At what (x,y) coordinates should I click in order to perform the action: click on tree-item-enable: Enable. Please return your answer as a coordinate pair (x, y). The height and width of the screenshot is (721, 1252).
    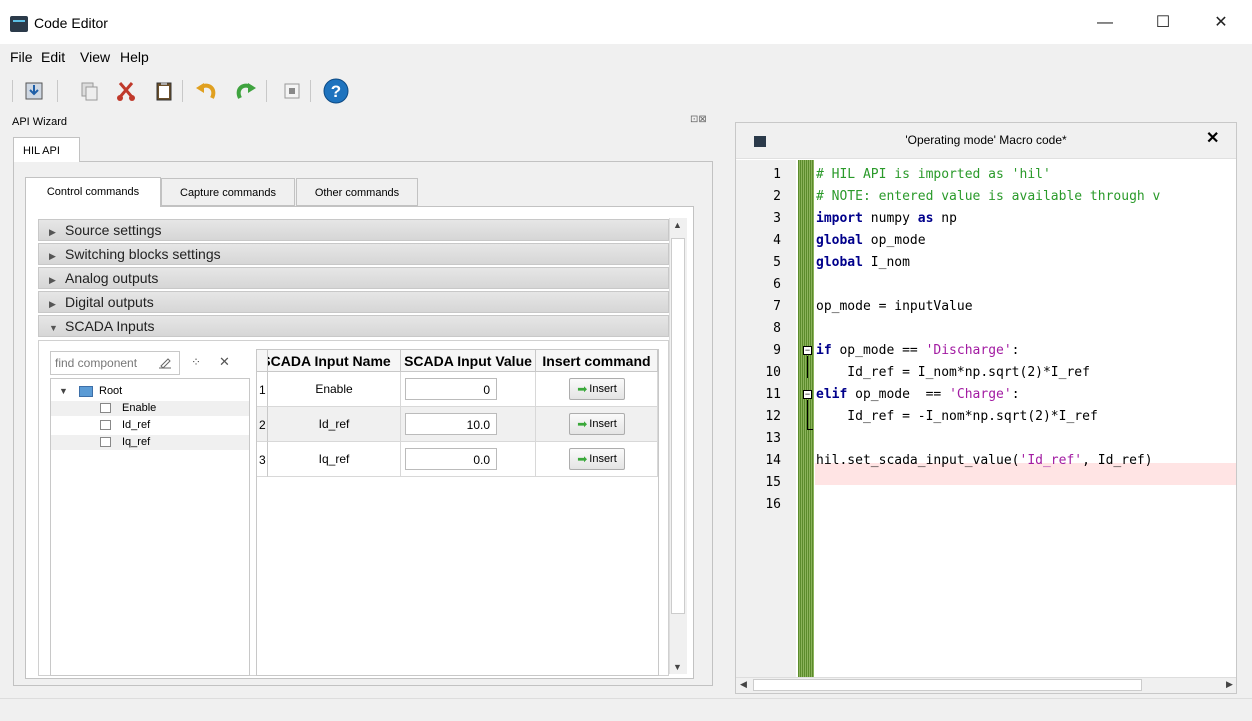
    Looking at the image, I should click on (150, 408).